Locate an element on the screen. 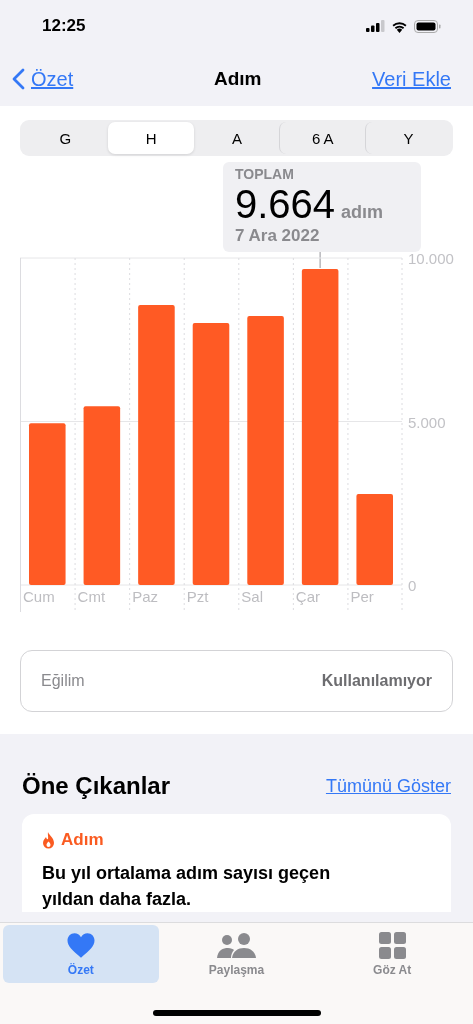 This screenshot has width=473, height=1024. show-all-link: Tümünü Göster is located at coordinates (388, 786).